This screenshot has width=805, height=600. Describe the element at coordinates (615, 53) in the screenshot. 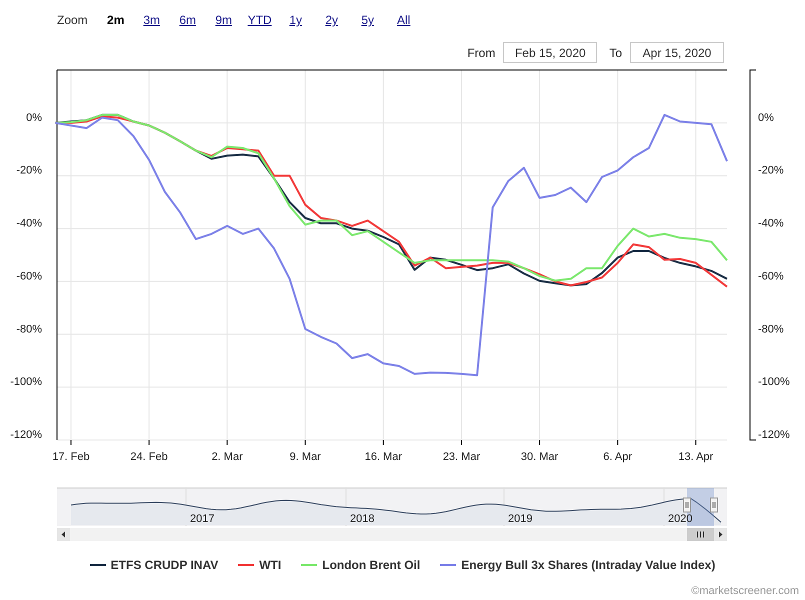

I see `to-label: To` at that location.